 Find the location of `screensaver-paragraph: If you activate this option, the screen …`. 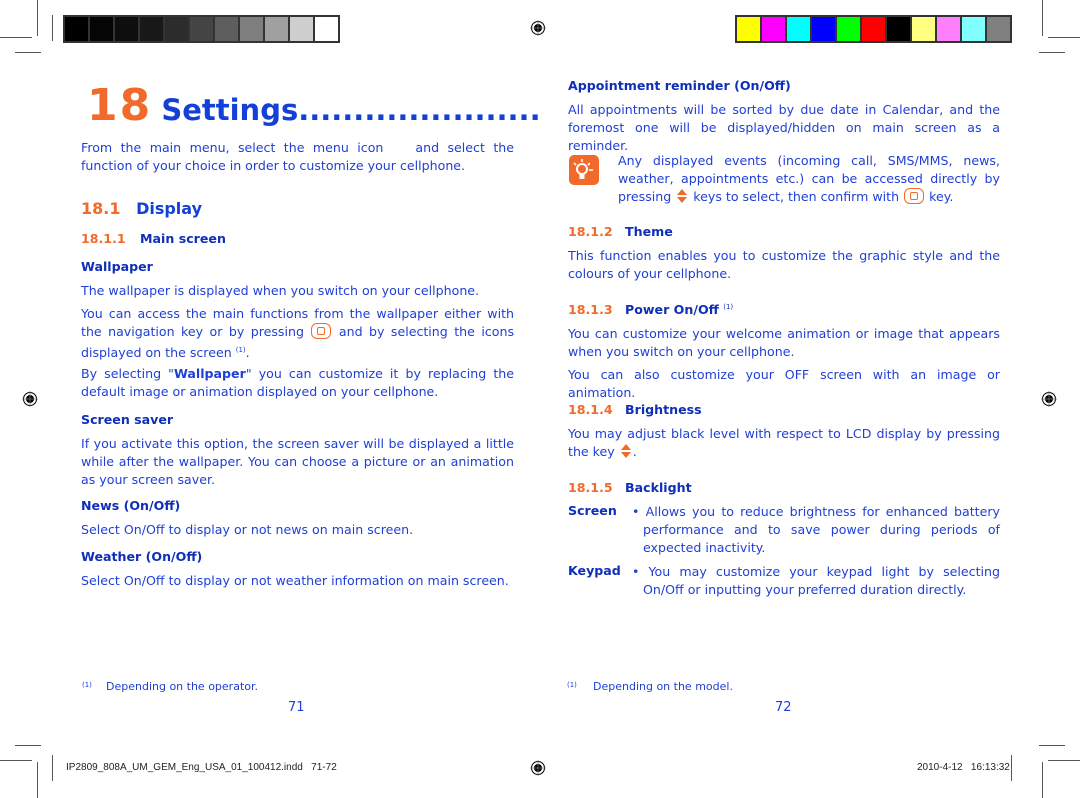

screensaver-paragraph: If you activate this option, the screen … is located at coordinates (297, 461).